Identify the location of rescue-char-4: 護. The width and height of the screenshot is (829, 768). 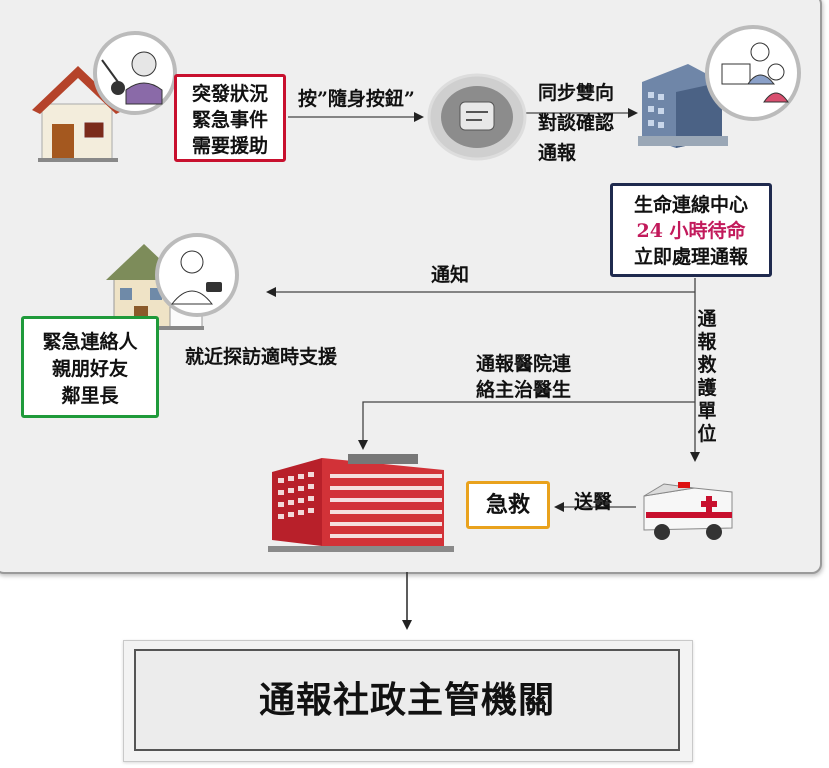
(707, 388).